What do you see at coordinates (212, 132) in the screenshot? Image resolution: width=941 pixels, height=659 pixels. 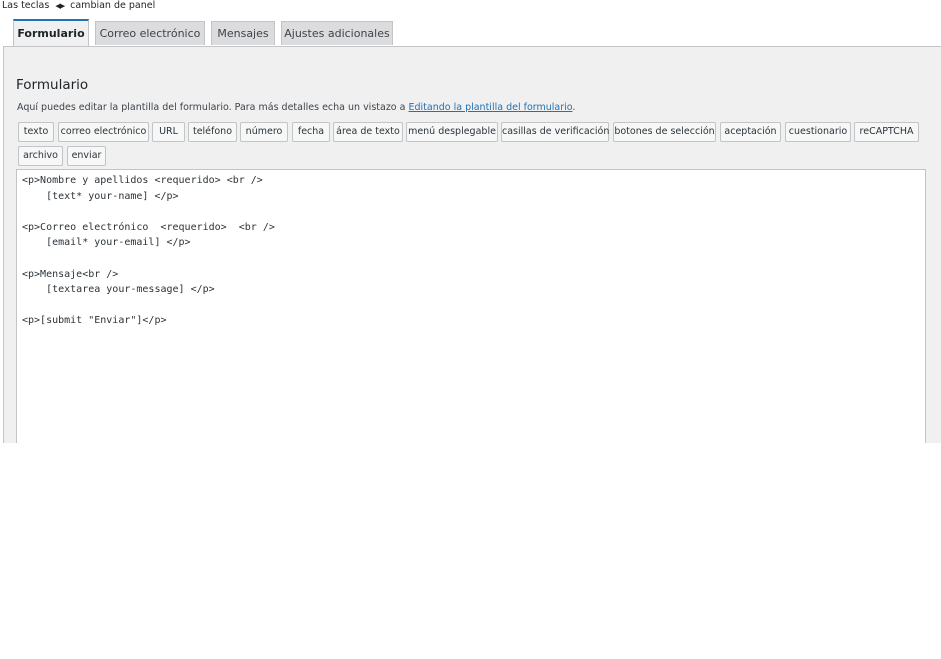 I see `tag-button-telefono: teléfono` at bounding box center [212, 132].